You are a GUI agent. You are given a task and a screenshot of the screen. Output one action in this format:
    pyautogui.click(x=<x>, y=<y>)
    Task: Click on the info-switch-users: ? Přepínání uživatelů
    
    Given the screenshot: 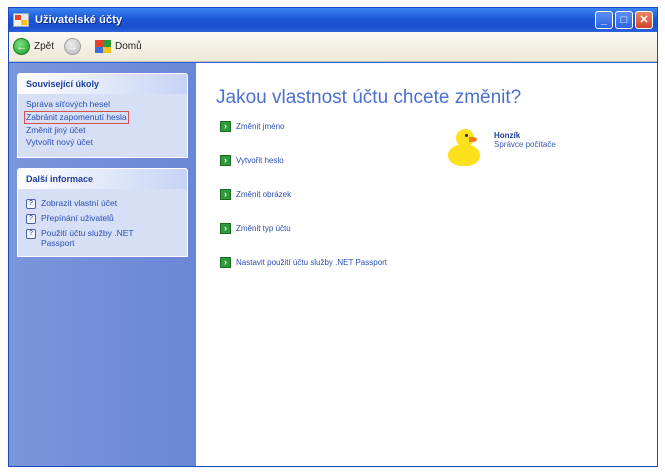 What is the action you would take?
    pyautogui.click(x=102, y=218)
    